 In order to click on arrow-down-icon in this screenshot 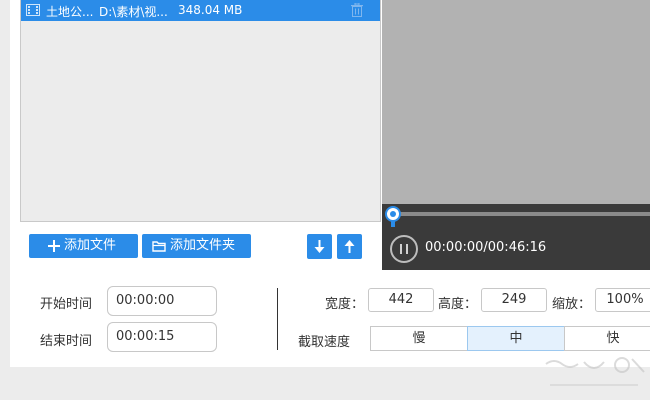, I will do `click(319, 246)`.